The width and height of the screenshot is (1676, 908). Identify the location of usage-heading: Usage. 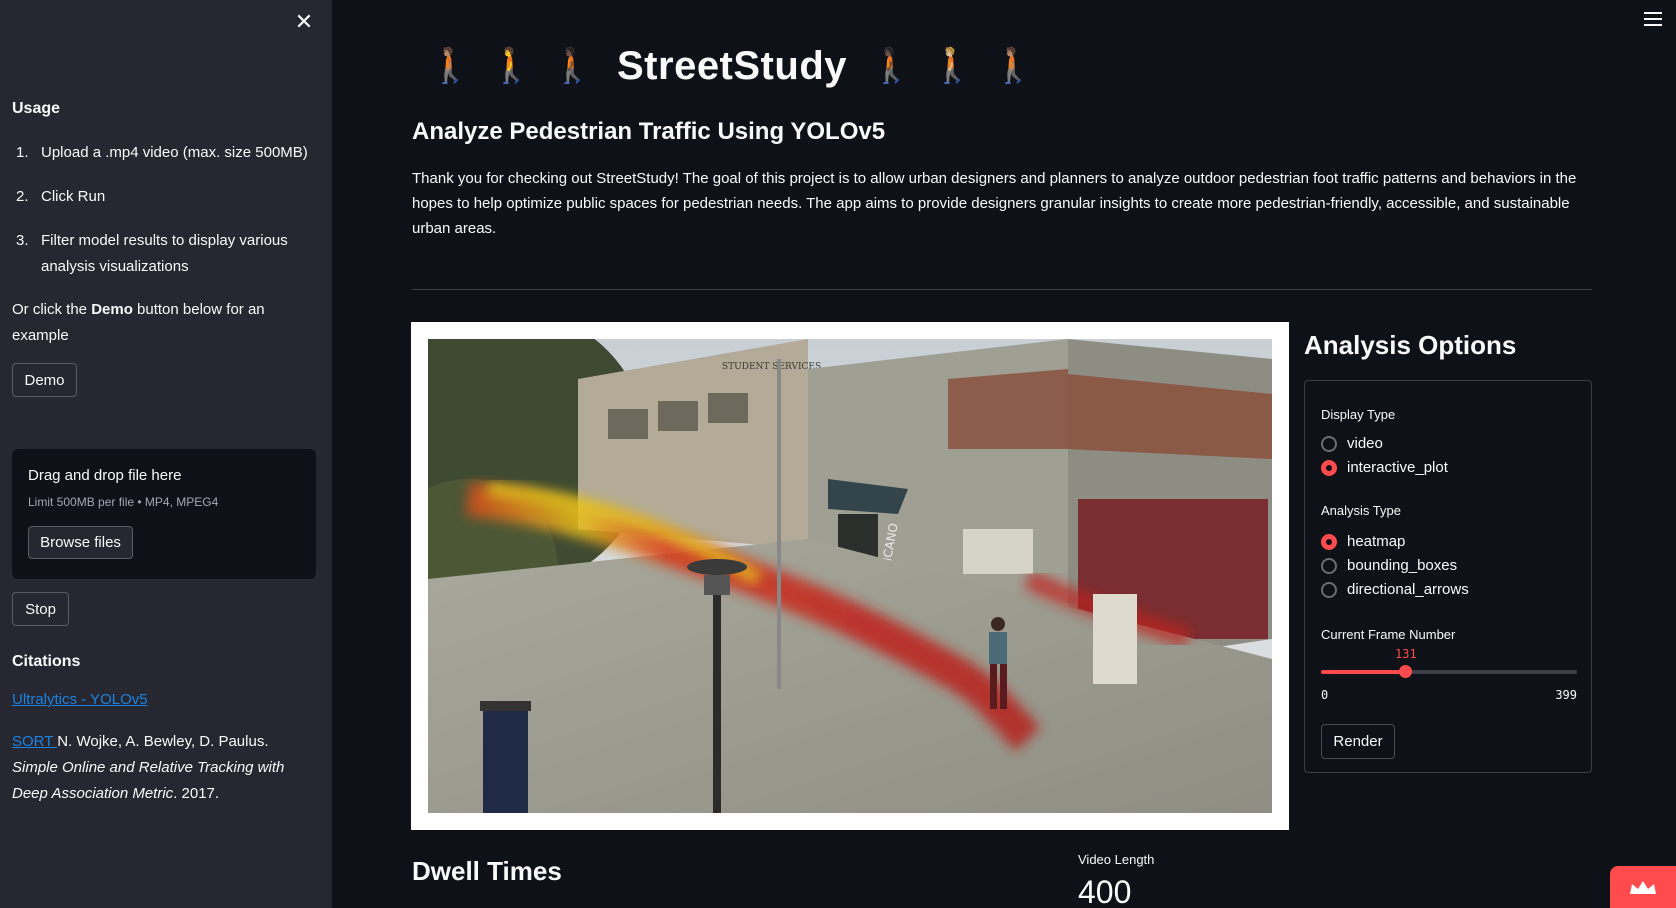
(36, 108).